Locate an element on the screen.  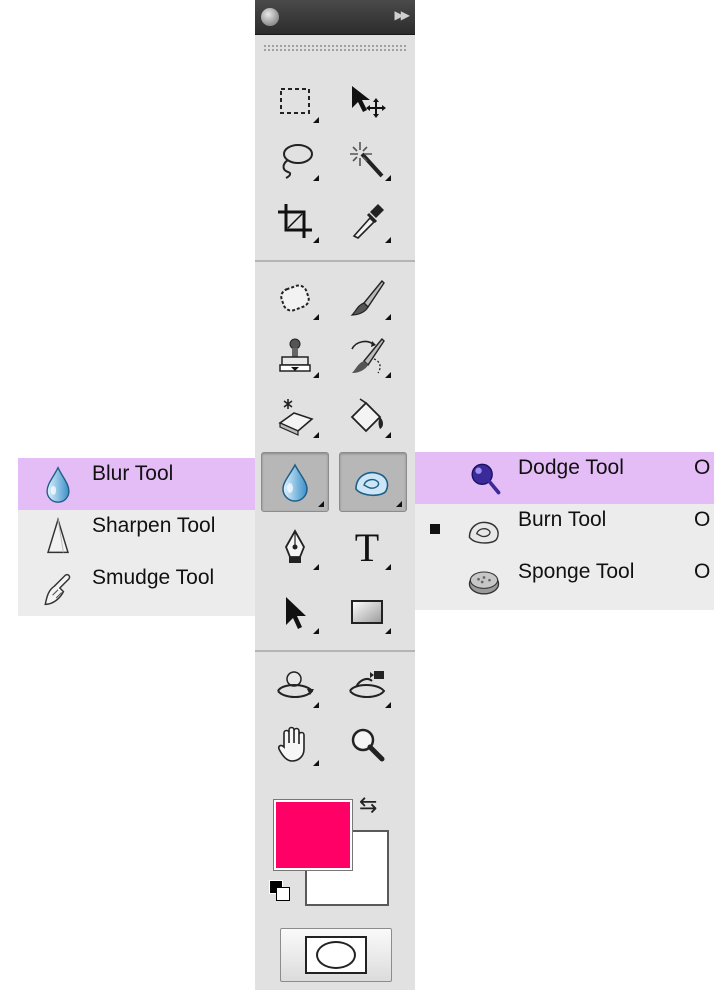
quick-mask-button is located at coordinates (336, 955).